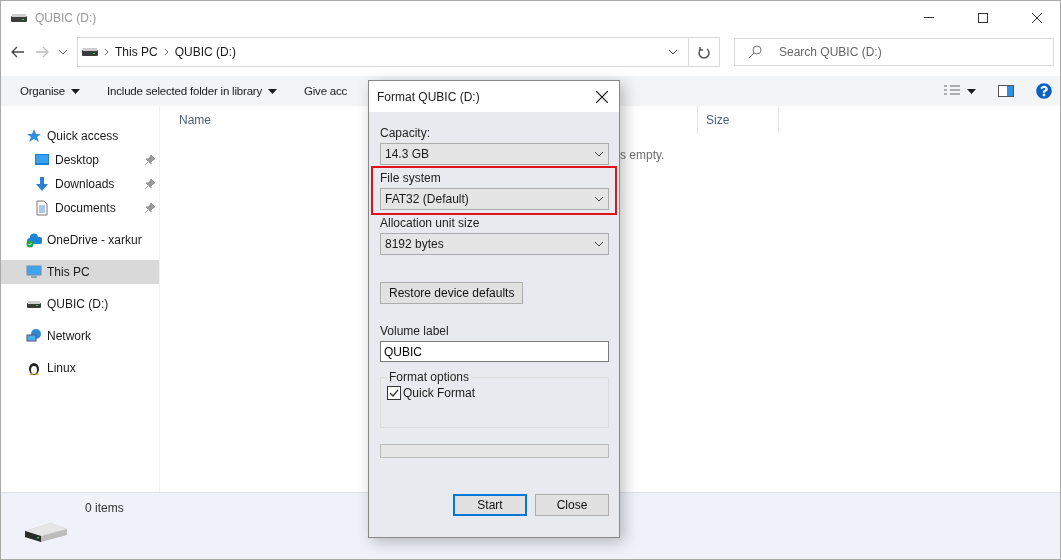 The image size is (1061, 560). I want to click on toolbar-button: Organise, so click(50, 91).